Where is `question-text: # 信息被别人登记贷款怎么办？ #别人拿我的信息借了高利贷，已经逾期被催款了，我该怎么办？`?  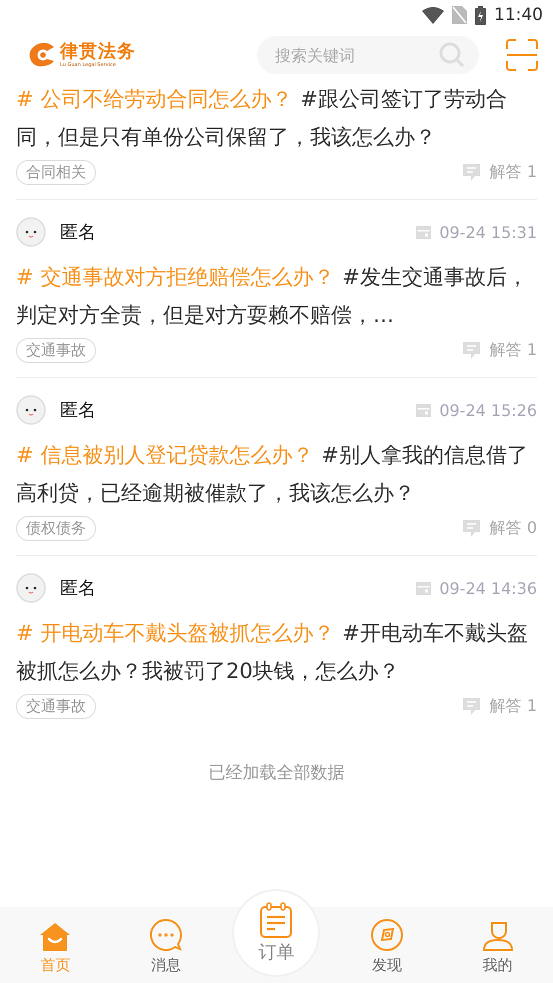 question-text: # 信息被别人登记贷款怎么办？ #别人拿我的信息借了高利贷，已经逾期被催款了，我该怎么办？ is located at coordinates (276, 474).